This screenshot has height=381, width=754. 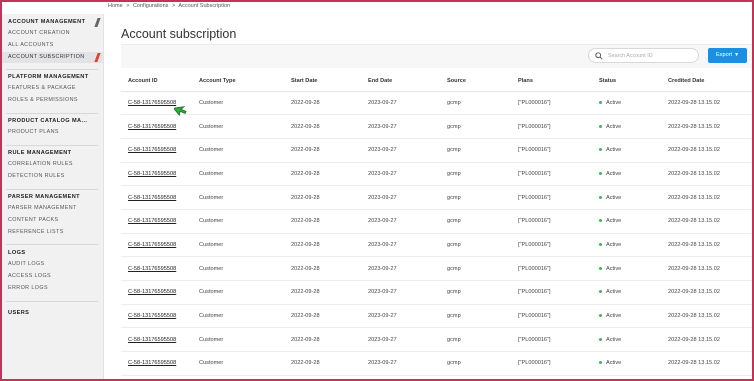 What do you see at coordinates (482, 81) in the screenshot?
I see `column-header-source: Source` at bounding box center [482, 81].